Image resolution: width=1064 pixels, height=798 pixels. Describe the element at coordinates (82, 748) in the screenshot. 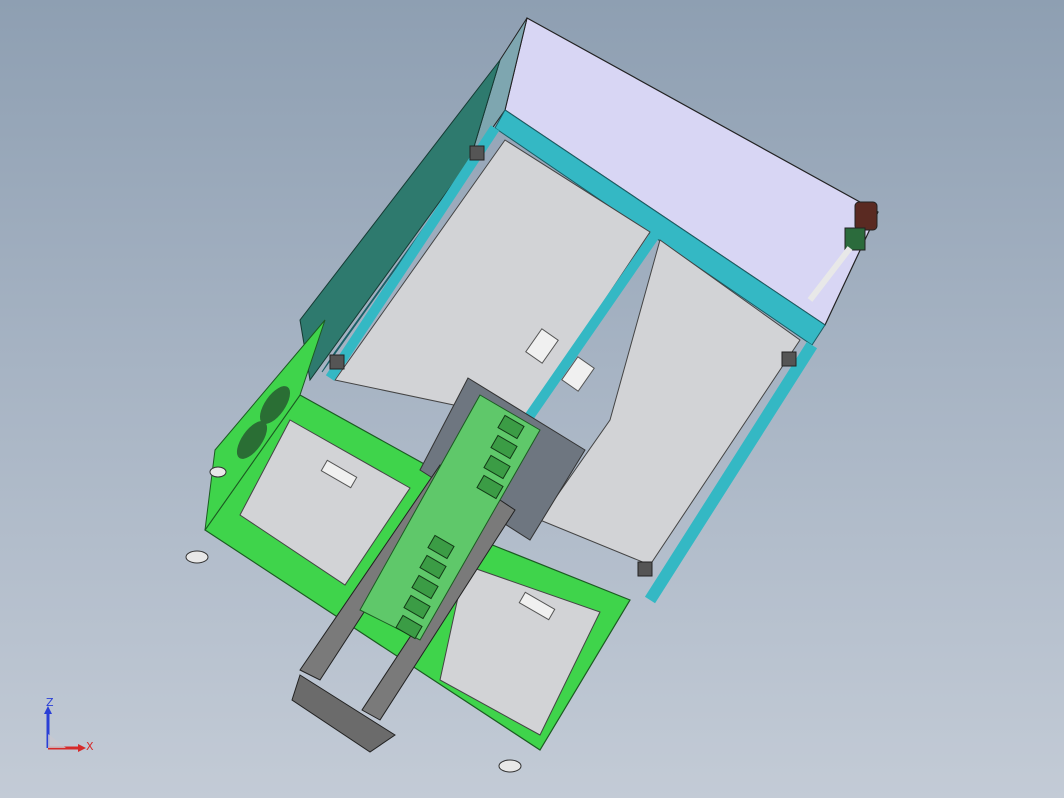

I see `x-axis-arrow` at that location.